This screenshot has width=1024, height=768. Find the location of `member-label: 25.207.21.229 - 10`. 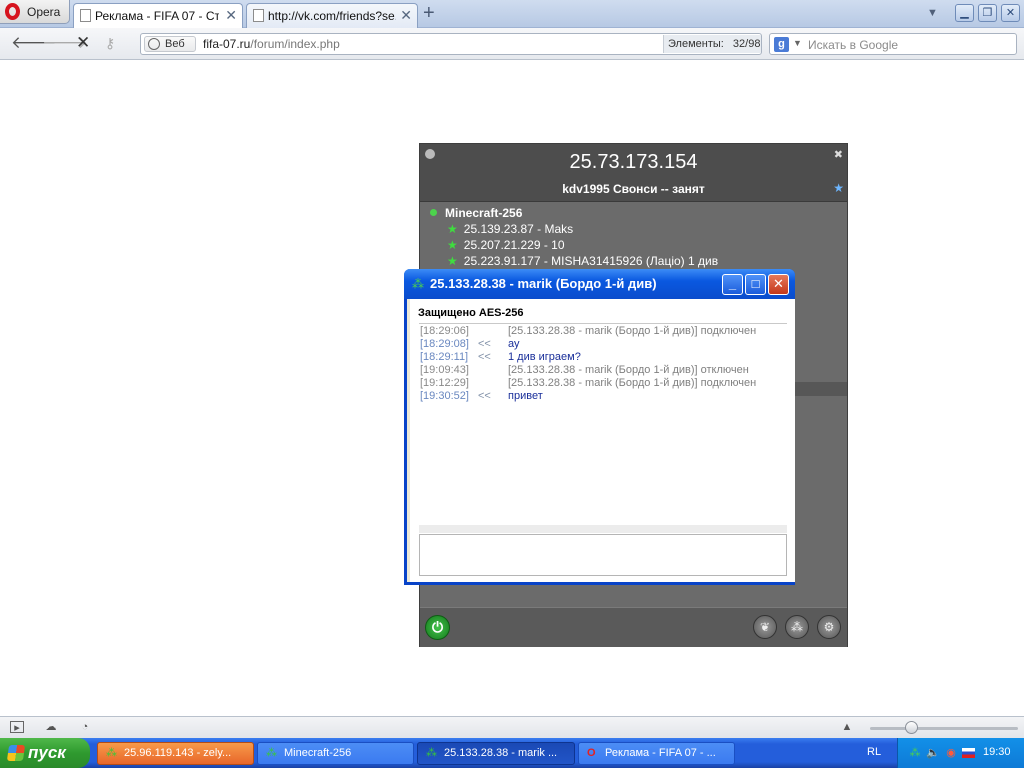

member-label: 25.207.21.229 - 10 is located at coordinates (514, 245).